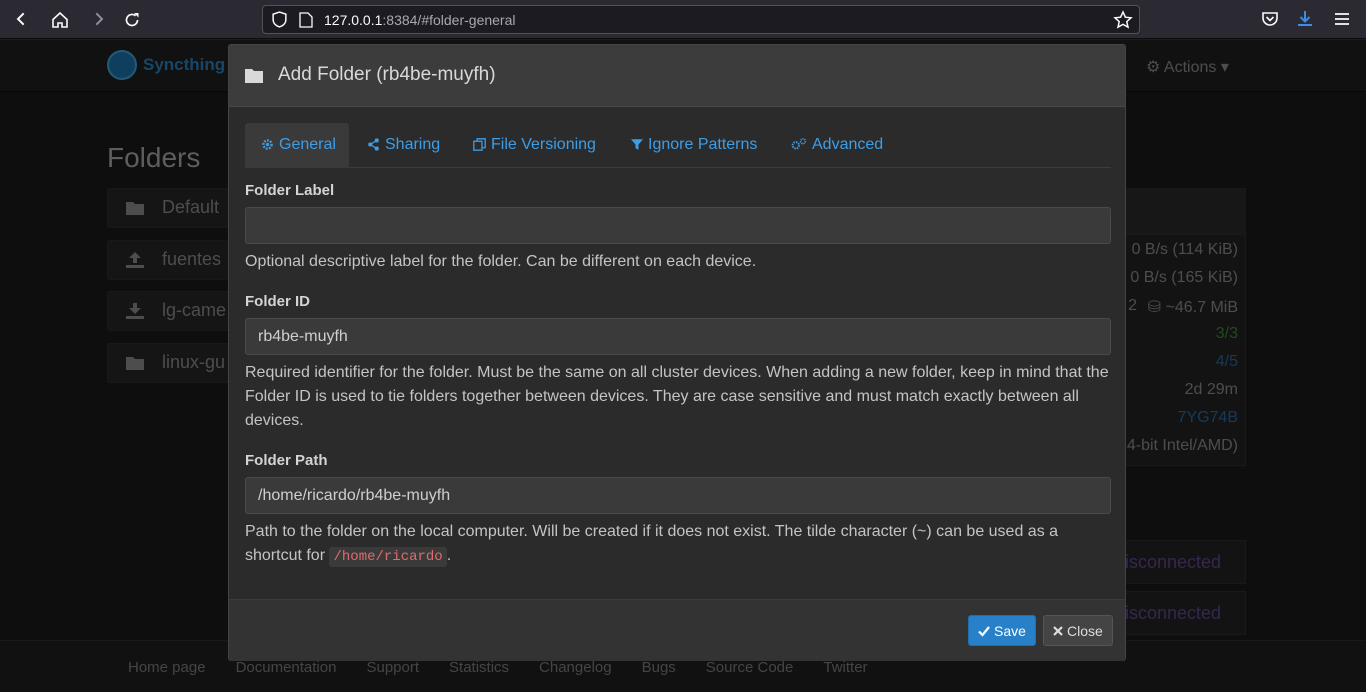  Describe the element at coordinates (267, 144) in the screenshot. I see `gear-icon` at that location.